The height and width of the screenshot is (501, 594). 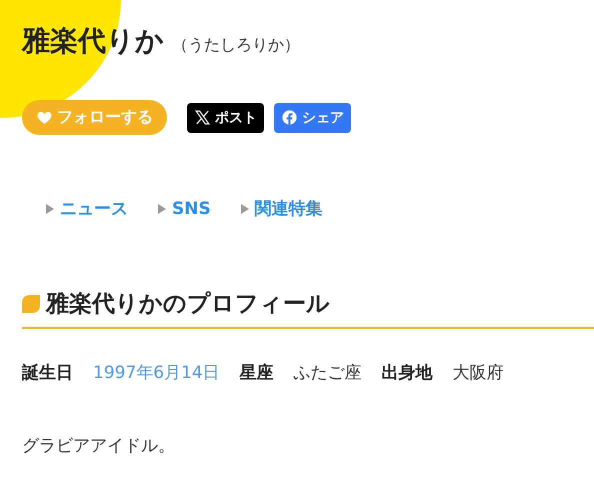 I want to click on field-value: 大阪府, so click(x=478, y=373).